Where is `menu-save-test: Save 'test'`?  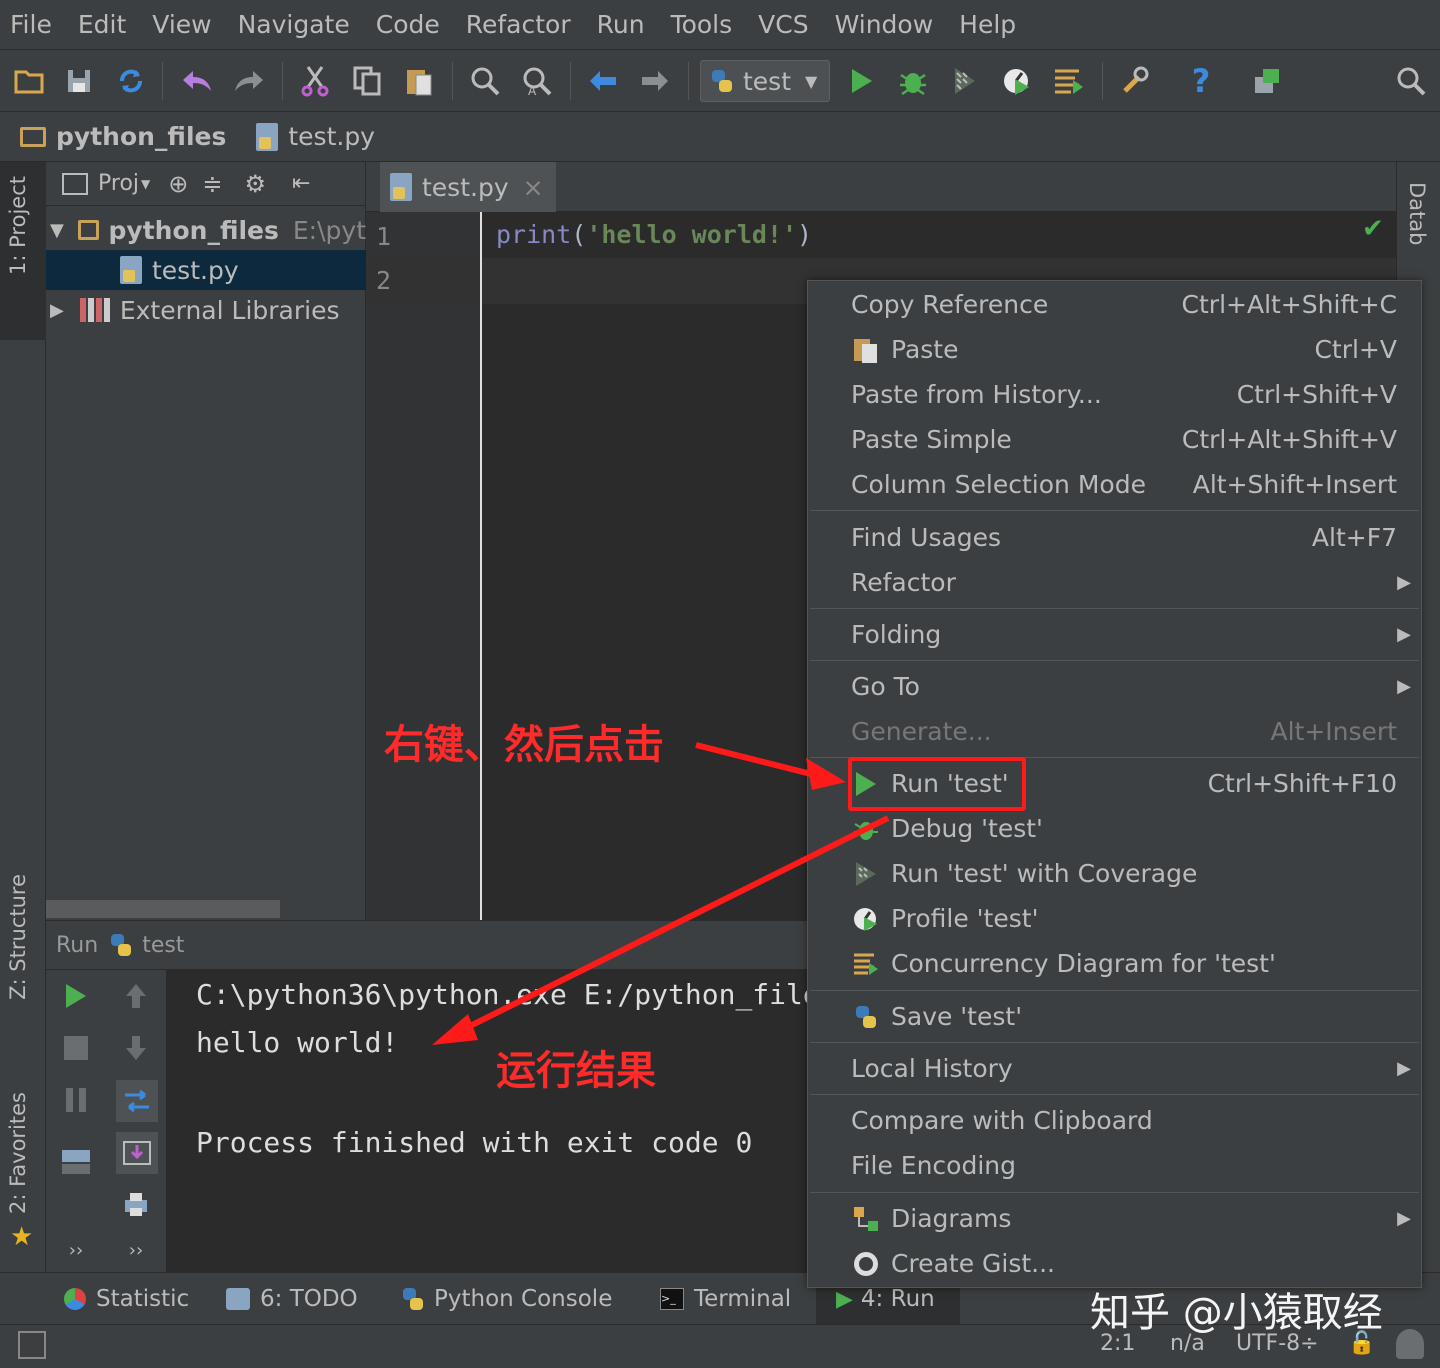
menu-save-test: Save 'test' is located at coordinates (1114, 1016).